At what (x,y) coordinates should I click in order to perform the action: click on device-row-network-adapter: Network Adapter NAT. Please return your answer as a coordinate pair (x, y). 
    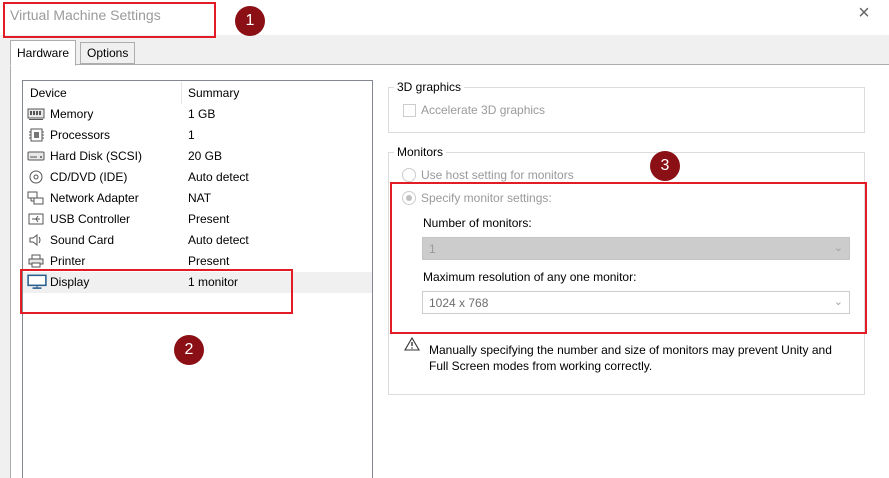
    Looking at the image, I should click on (197, 198).